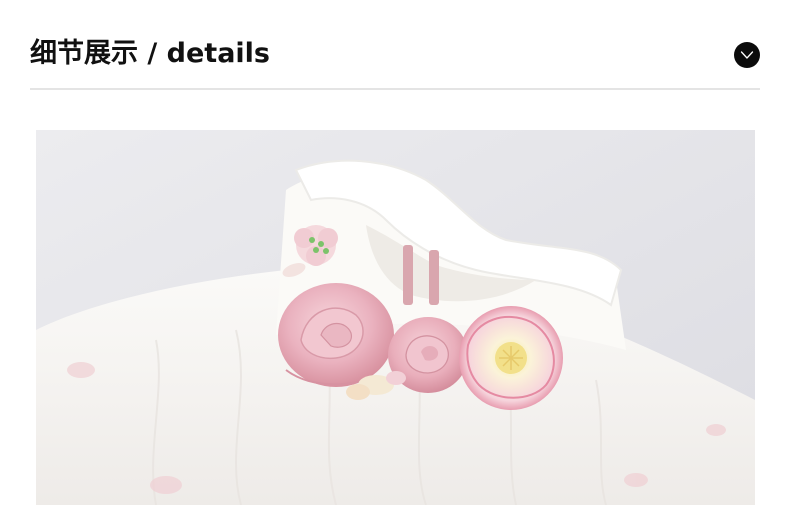 Image resolution: width=790 pixels, height=529 pixels. Describe the element at coordinates (395, 89) in the screenshot. I see `header-divider` at that location.